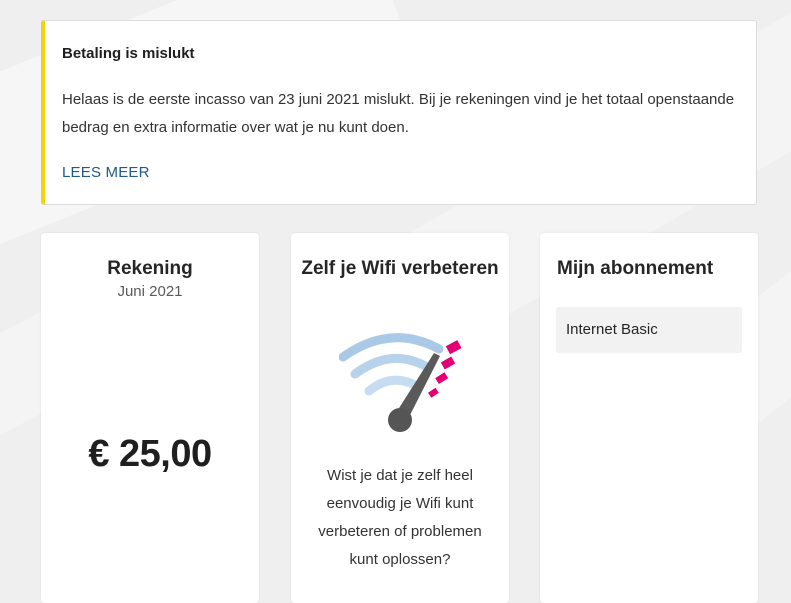 The width and height of the screenshot is (791, 603). I want to click on alert-title: Betaling is mislukt, so click(128, 53).